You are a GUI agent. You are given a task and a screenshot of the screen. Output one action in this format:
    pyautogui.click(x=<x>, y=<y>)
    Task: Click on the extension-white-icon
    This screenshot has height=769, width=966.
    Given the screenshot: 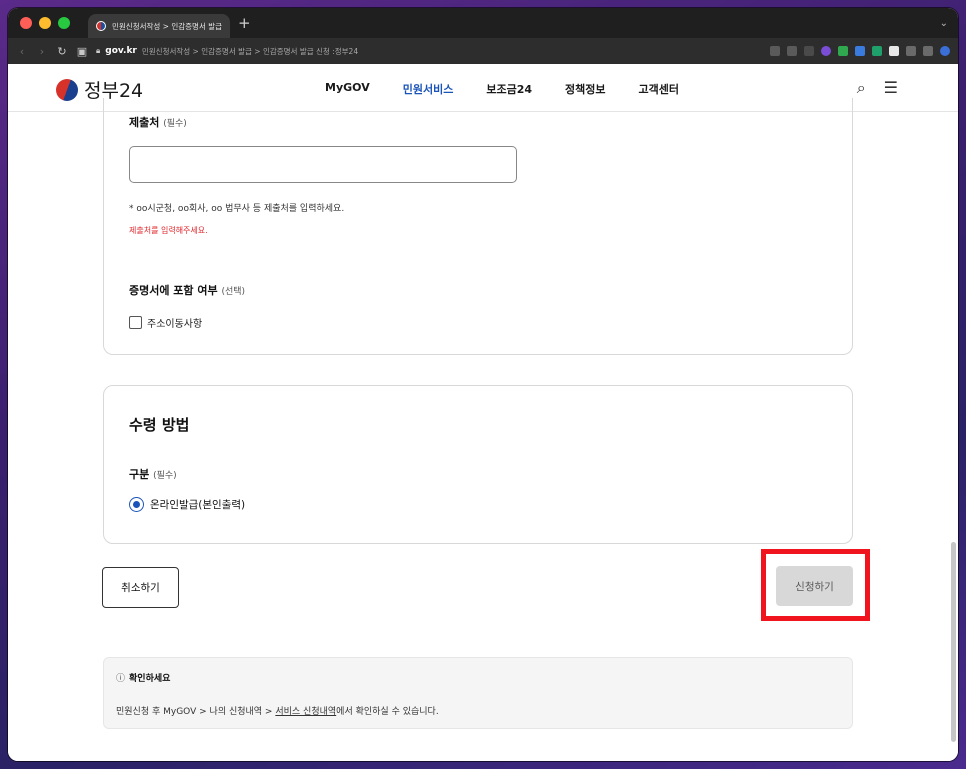 What is the action you would take?
    pyautogui.click(x=894, y=51)
    